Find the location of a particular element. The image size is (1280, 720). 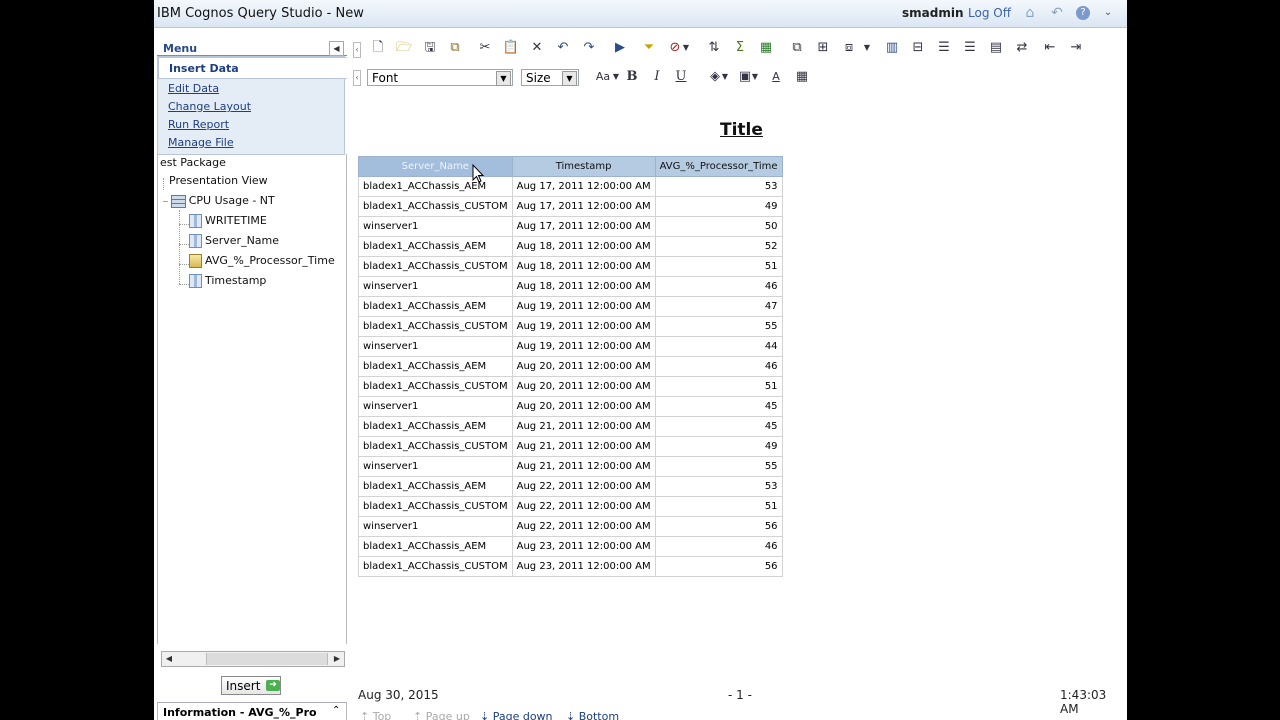

chevron-down-icon: ⌄ is located at coordinates (1108, 13).